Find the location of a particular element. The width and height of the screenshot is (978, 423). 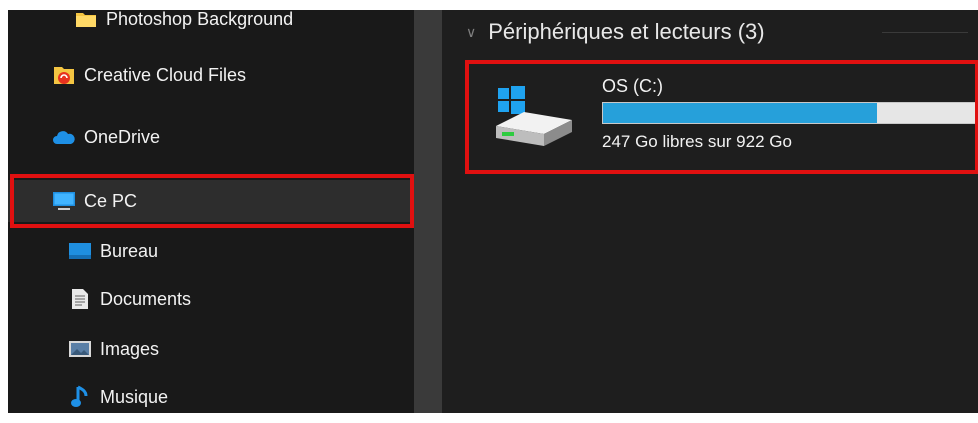

sidebar-item-creative-cloud-files: Creative Cloud Files is located at coordinates (211, 75).